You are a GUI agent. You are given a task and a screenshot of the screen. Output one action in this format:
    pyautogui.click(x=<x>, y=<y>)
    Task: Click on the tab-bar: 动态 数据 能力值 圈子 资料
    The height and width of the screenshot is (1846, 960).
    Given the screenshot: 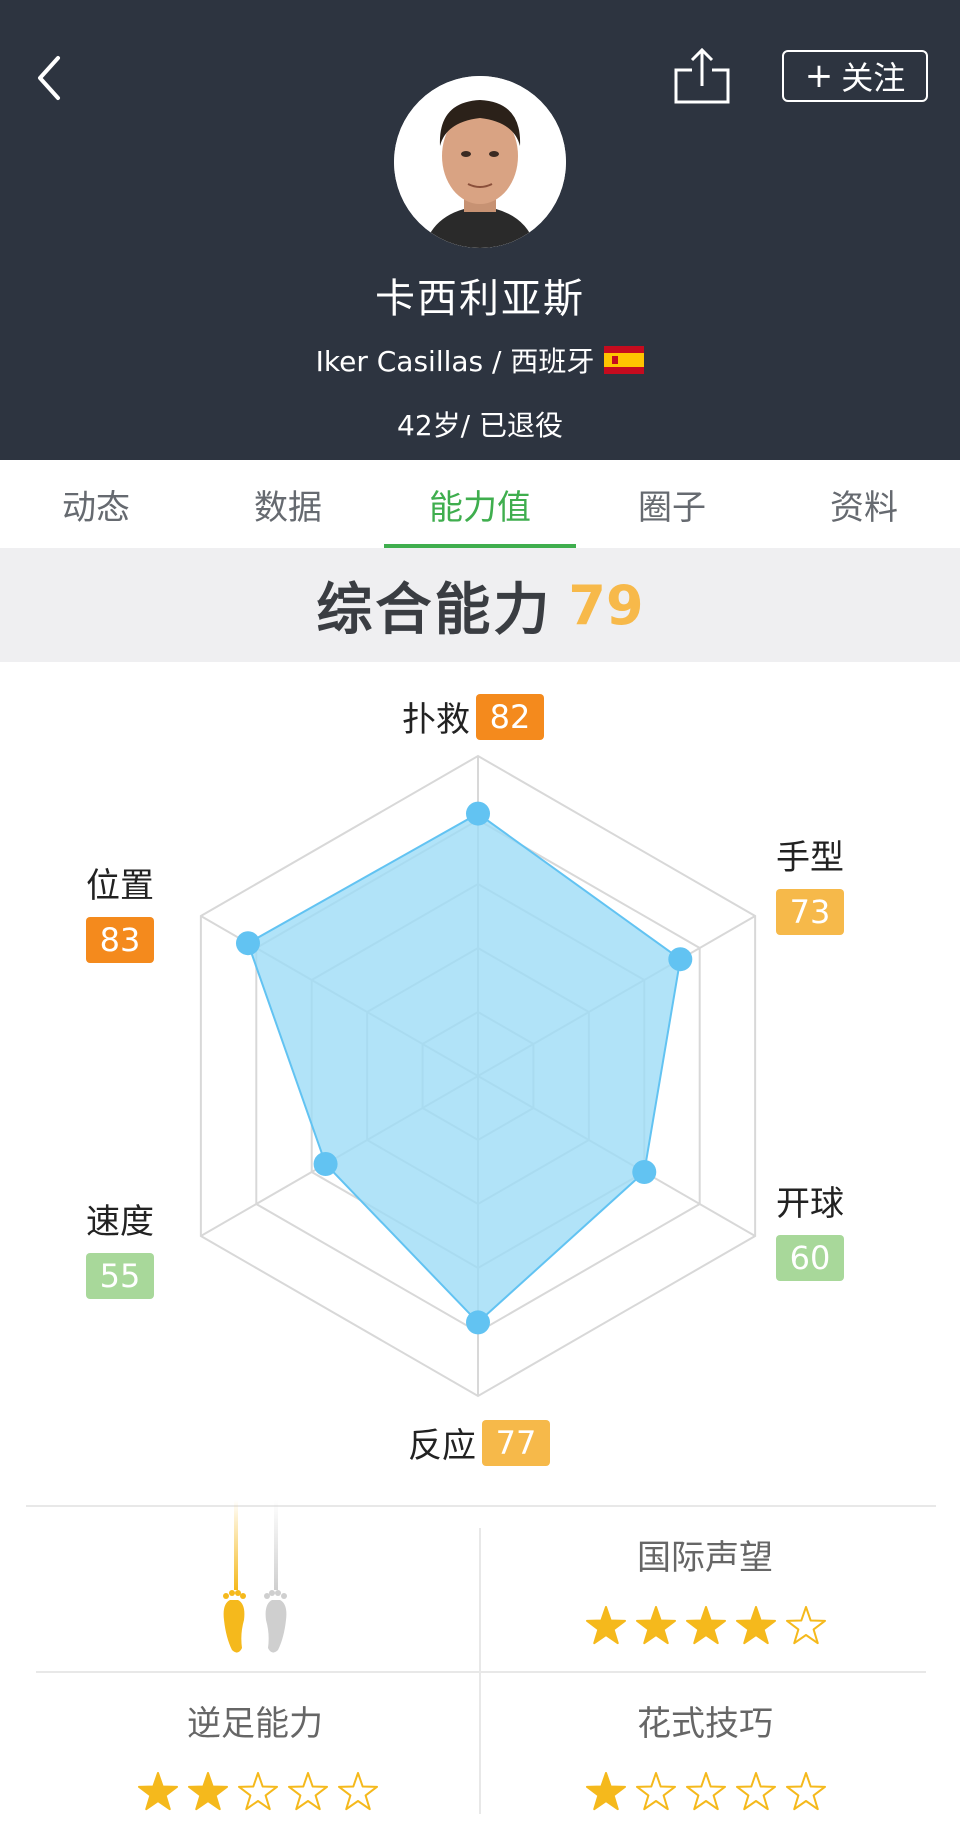 What is the action you would take?
    pyautogui.click(x=480, y=504)
    